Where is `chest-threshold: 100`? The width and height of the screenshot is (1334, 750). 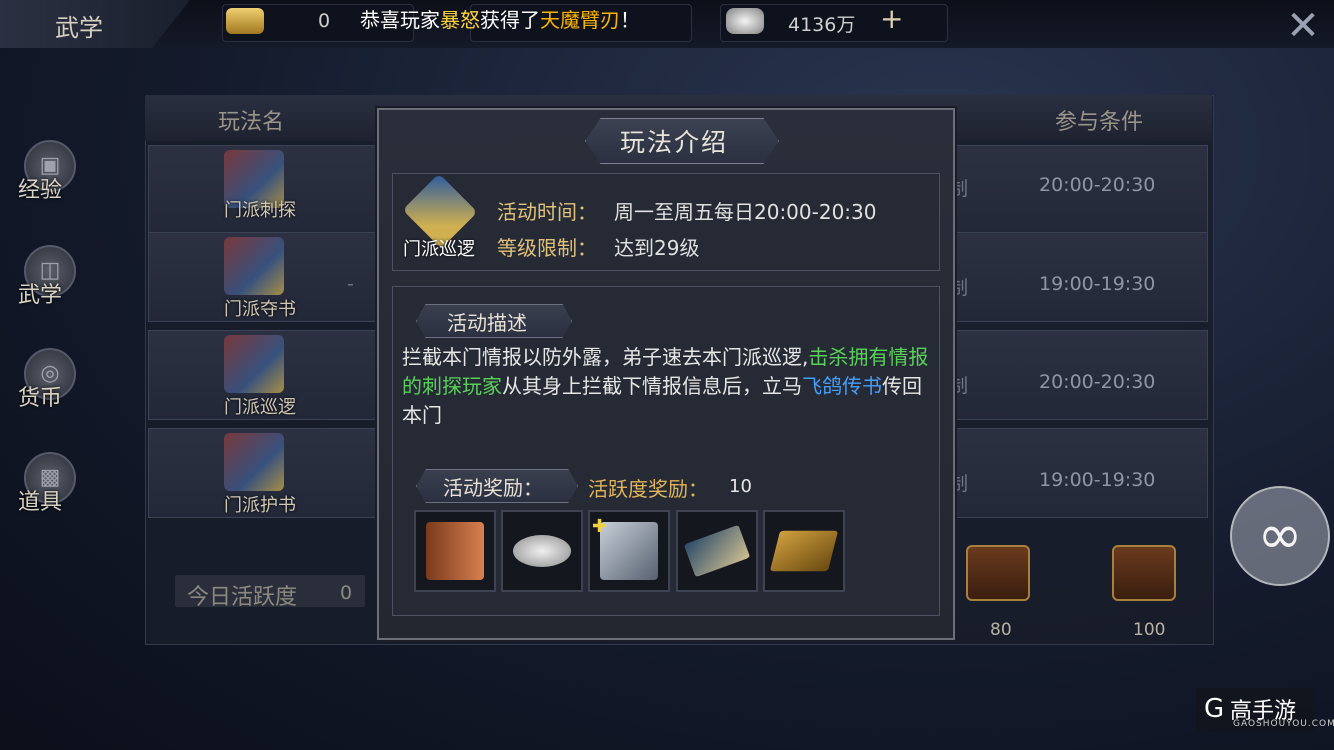
chest-threshold: 100 is located at coordinates (1149, 630).